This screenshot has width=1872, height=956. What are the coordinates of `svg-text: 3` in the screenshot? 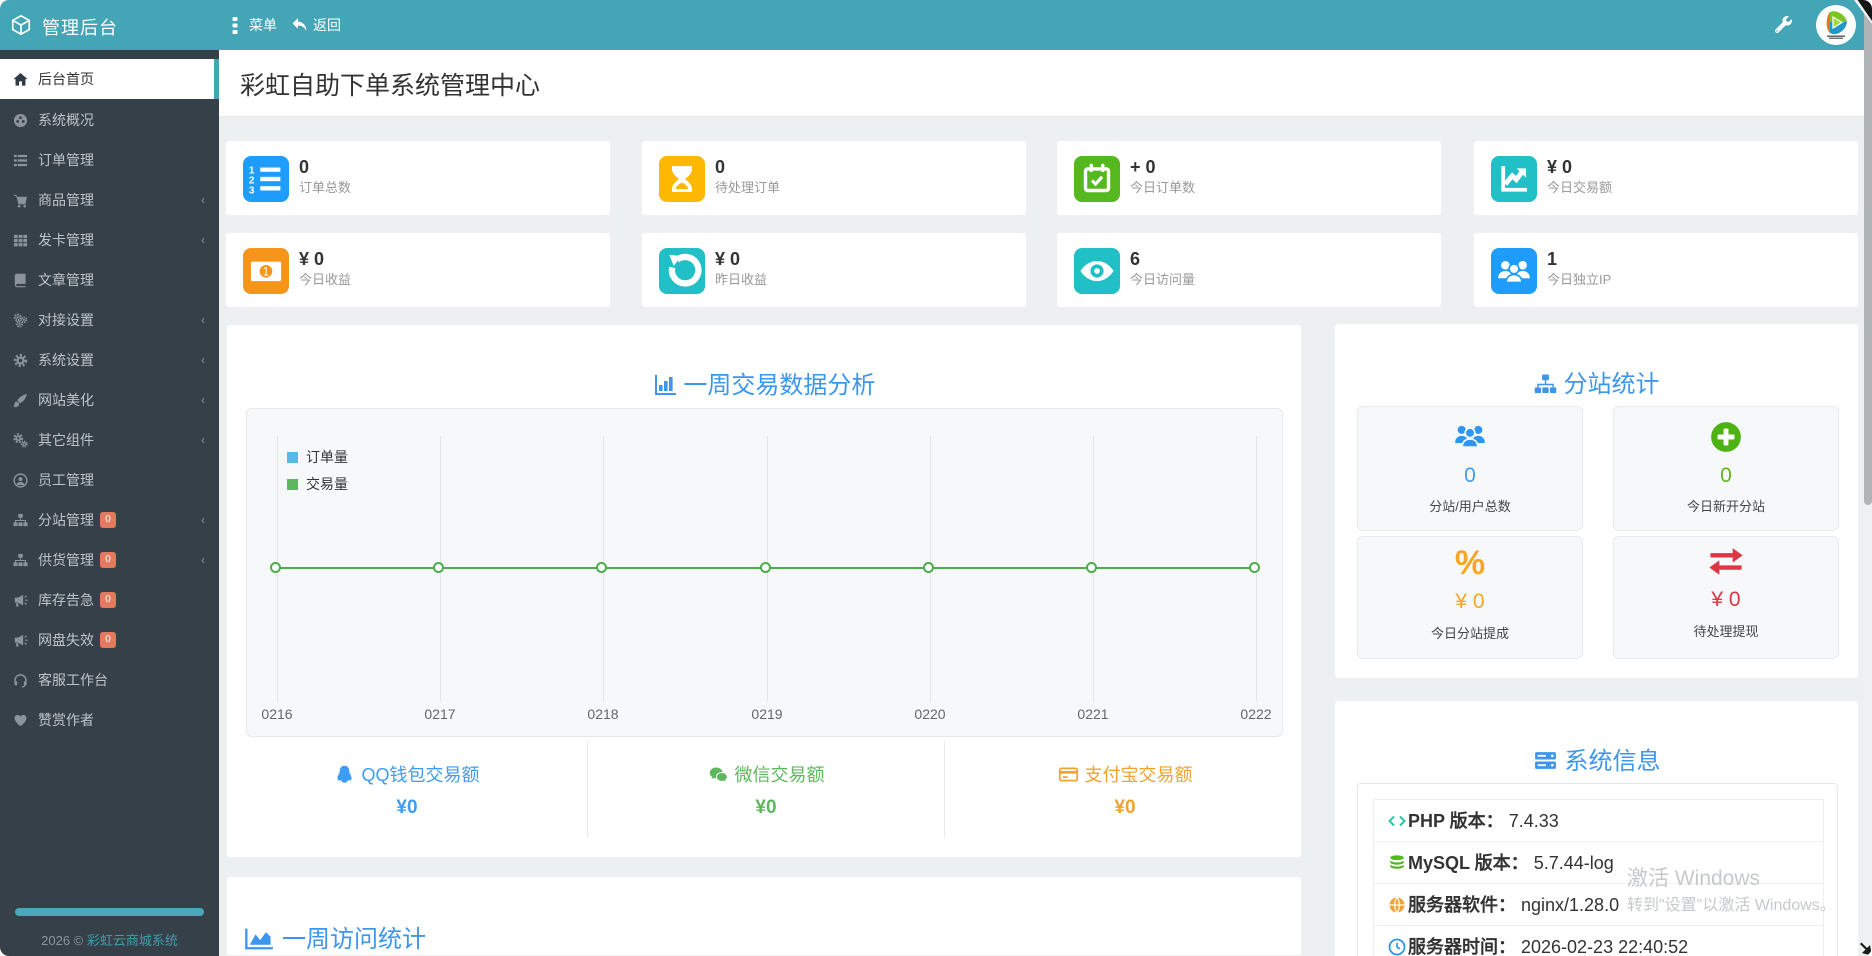 It's located at (252, 190).